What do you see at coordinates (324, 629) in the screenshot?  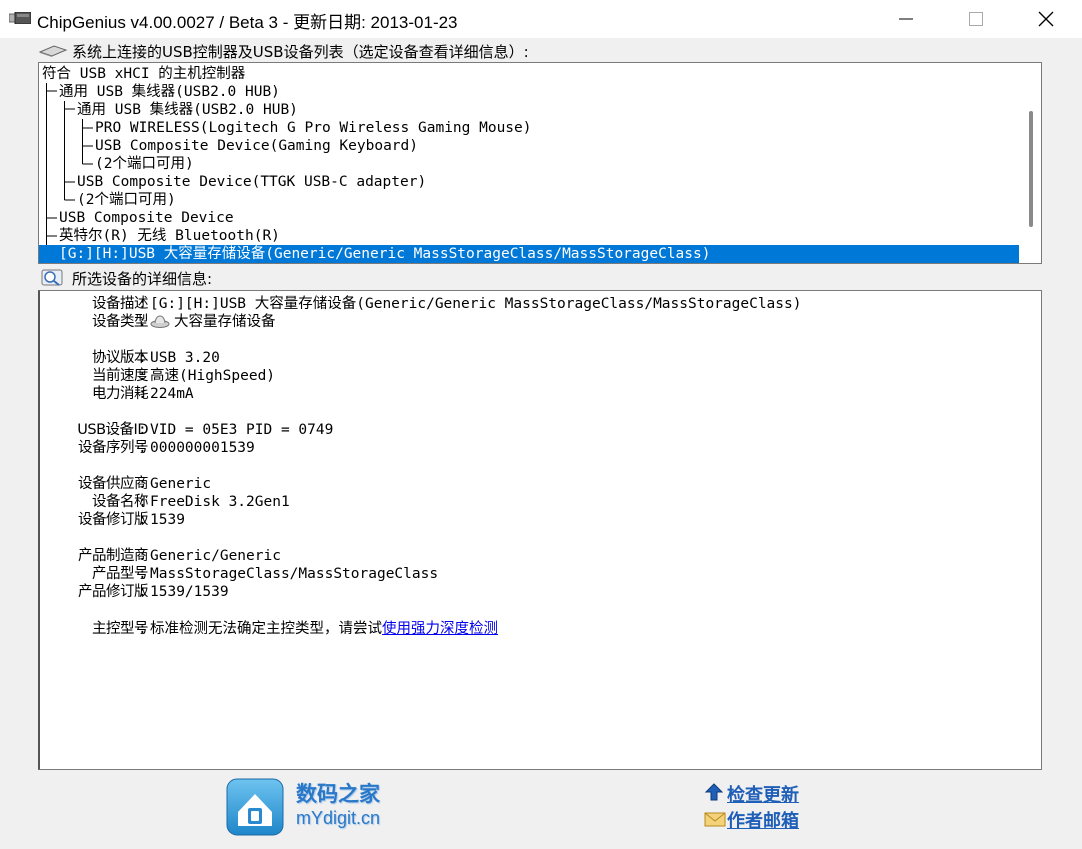 I see `detail-value: 标准检测无法确定主控类型，请尝试使用强力深度检测` at bounding box center [324, 629].